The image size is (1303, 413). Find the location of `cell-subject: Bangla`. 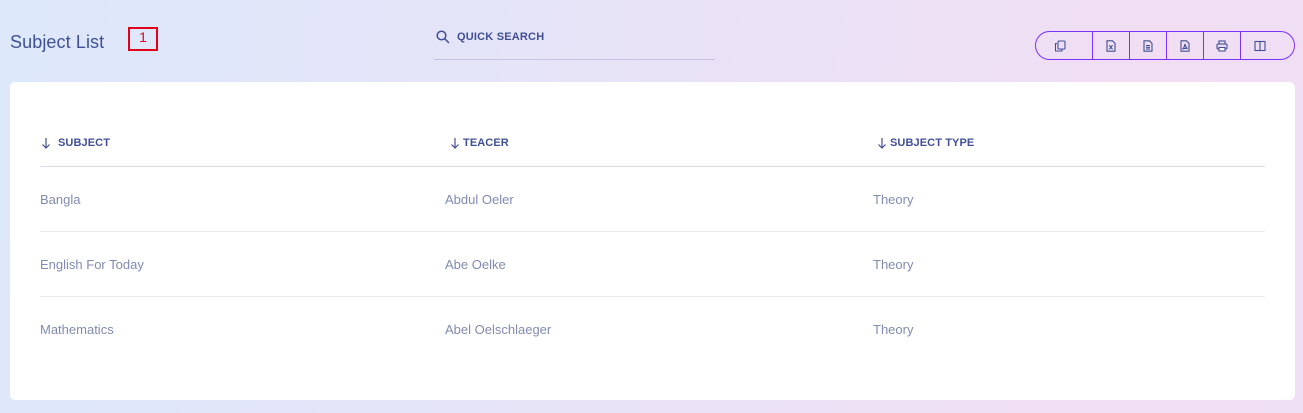

cell-subject: Bangla is located at coordinates (60, 199).